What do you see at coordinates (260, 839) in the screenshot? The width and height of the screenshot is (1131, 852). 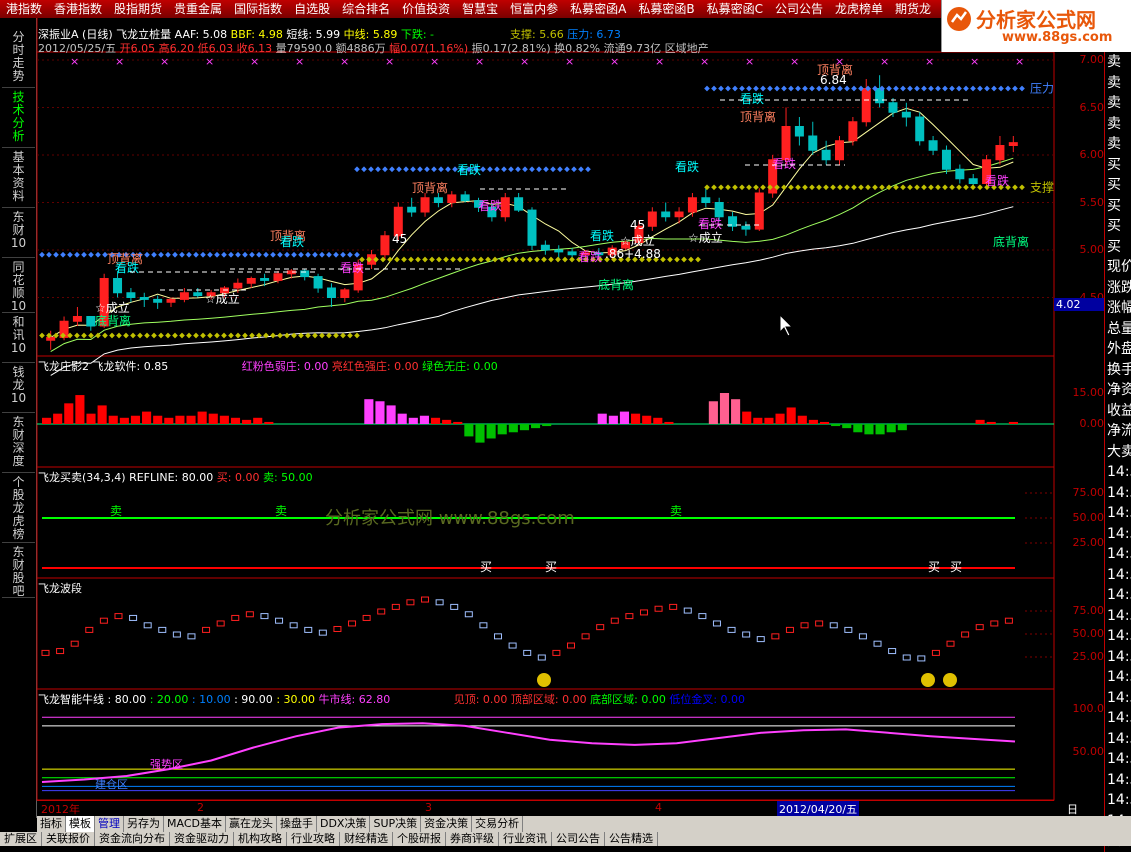 I see `status-item: 机构攻略` at bounding box center [260, 839].